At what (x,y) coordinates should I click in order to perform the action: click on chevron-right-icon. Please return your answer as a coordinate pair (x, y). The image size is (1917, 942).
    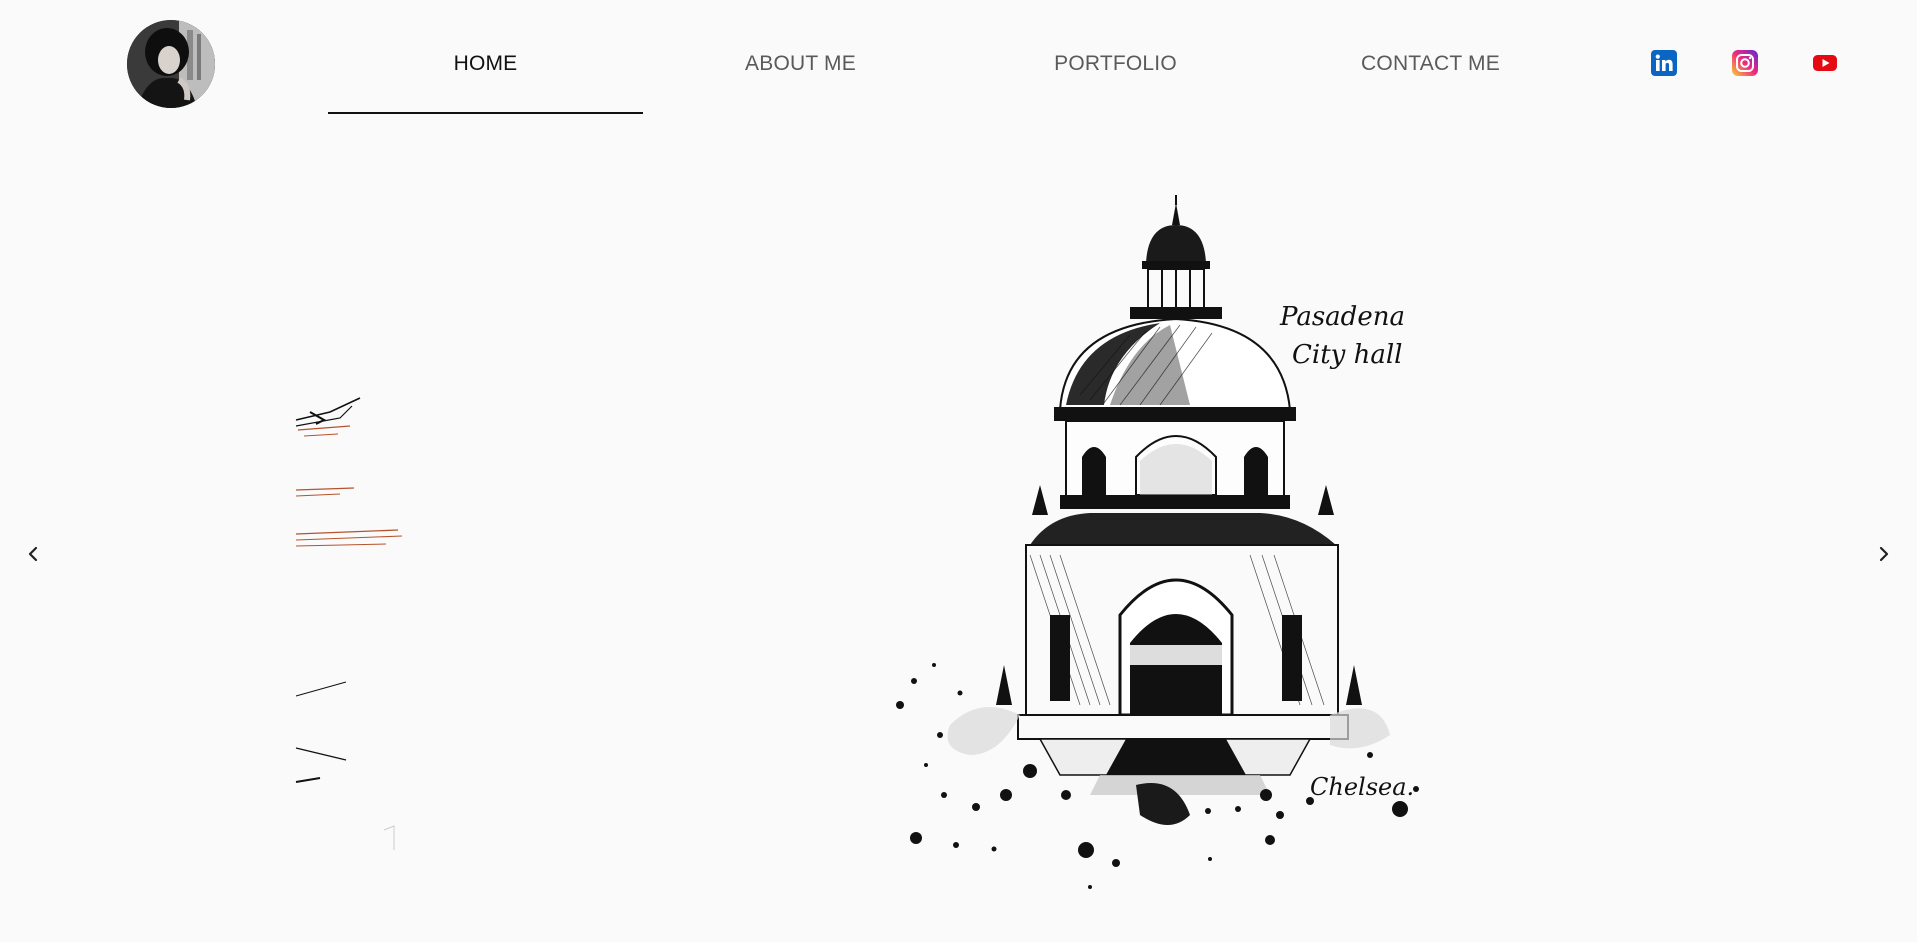
    Looking at the image, I should click on (1884, 554).